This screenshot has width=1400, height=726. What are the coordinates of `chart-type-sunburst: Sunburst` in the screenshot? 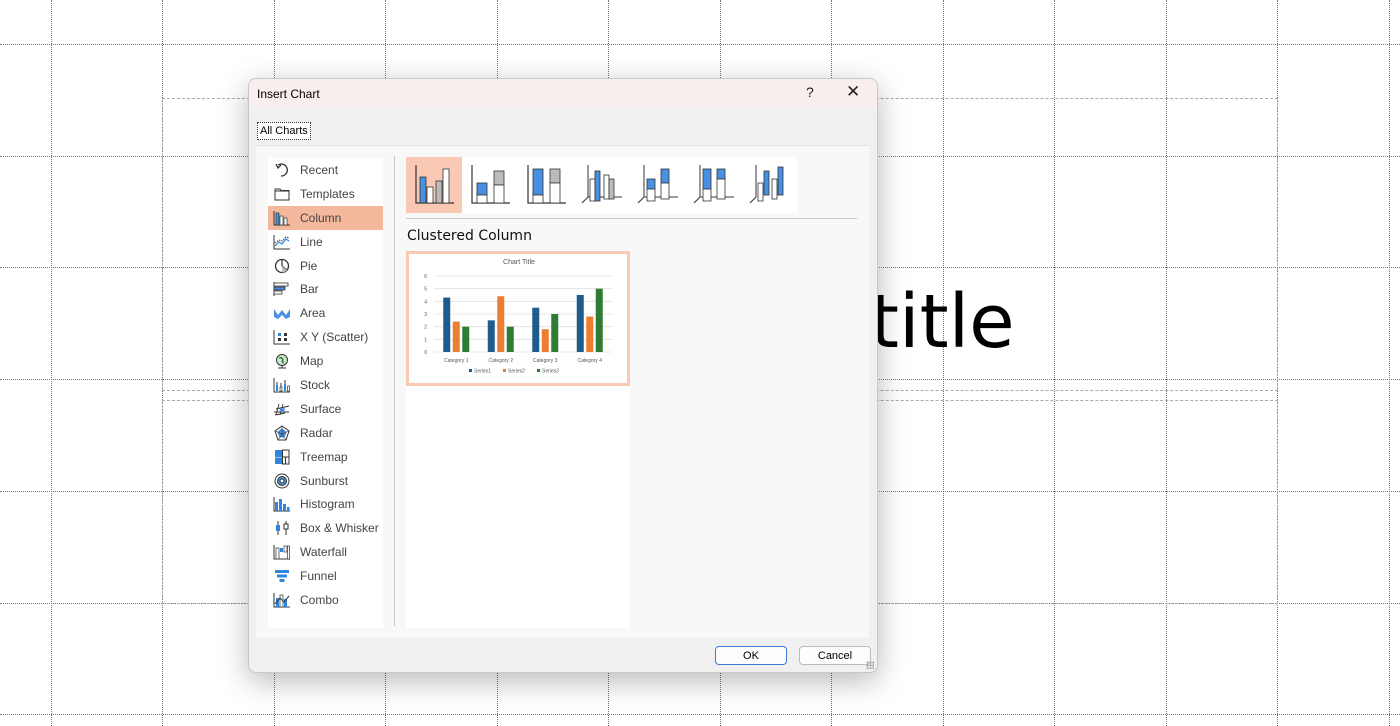 It's located at (325, 481).